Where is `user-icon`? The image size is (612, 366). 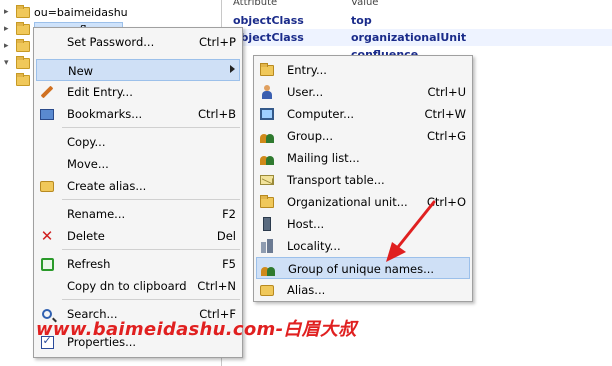
user-icon is located at coordinates (267, 92).